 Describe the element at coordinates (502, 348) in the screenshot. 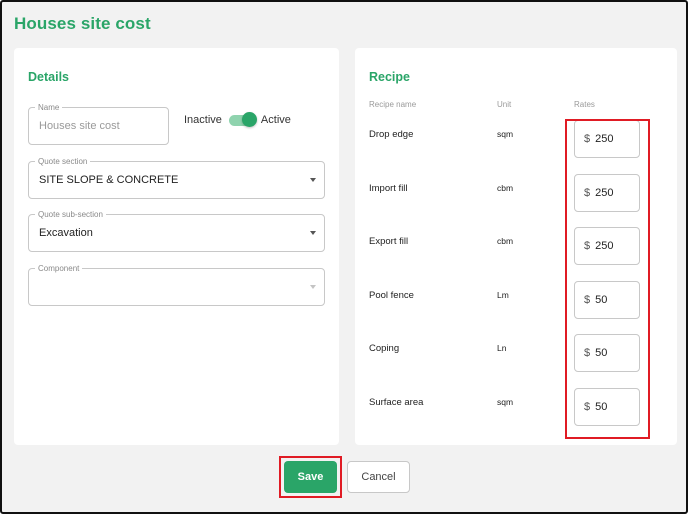

I see `recipe-unit: Ln` at that location.